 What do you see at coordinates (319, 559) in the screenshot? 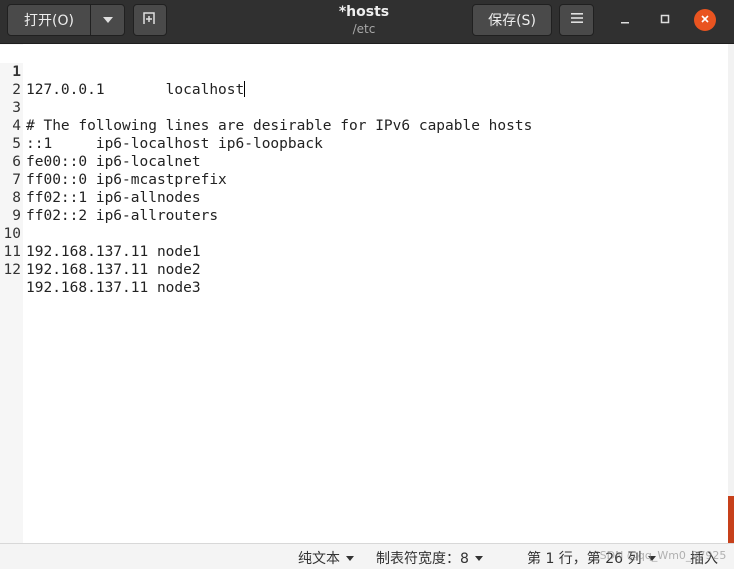
I see `language-label: 纯文本` at bounding box center [319, 559].